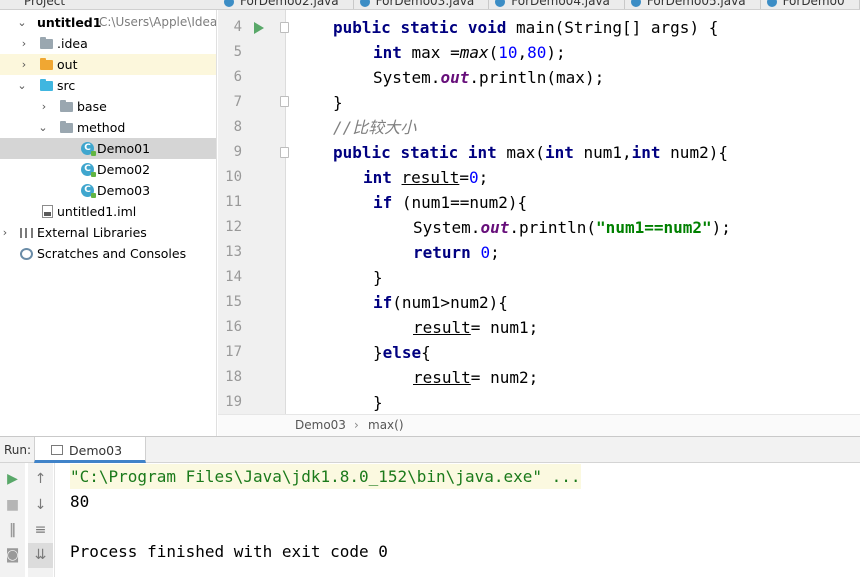 This screenshot has width=860, height=577. Describe the element at coordinates (40, 505) in the screenshot. I see `arrow-down-icon: ↓` at that location.